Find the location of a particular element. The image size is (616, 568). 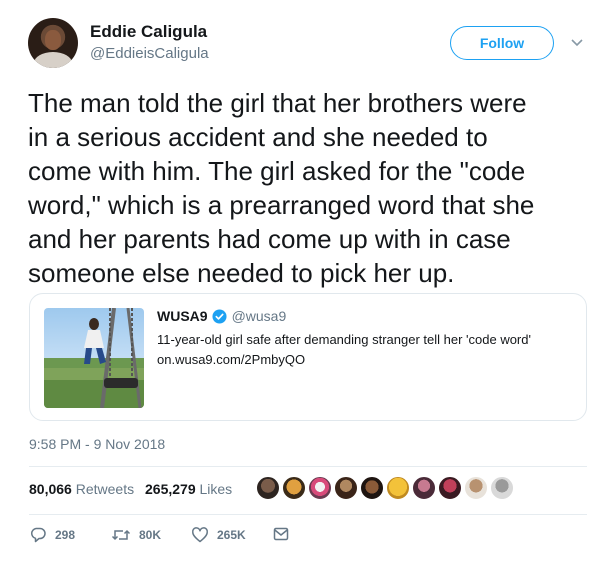

retweet-icon is located at coordinates (121, 535).